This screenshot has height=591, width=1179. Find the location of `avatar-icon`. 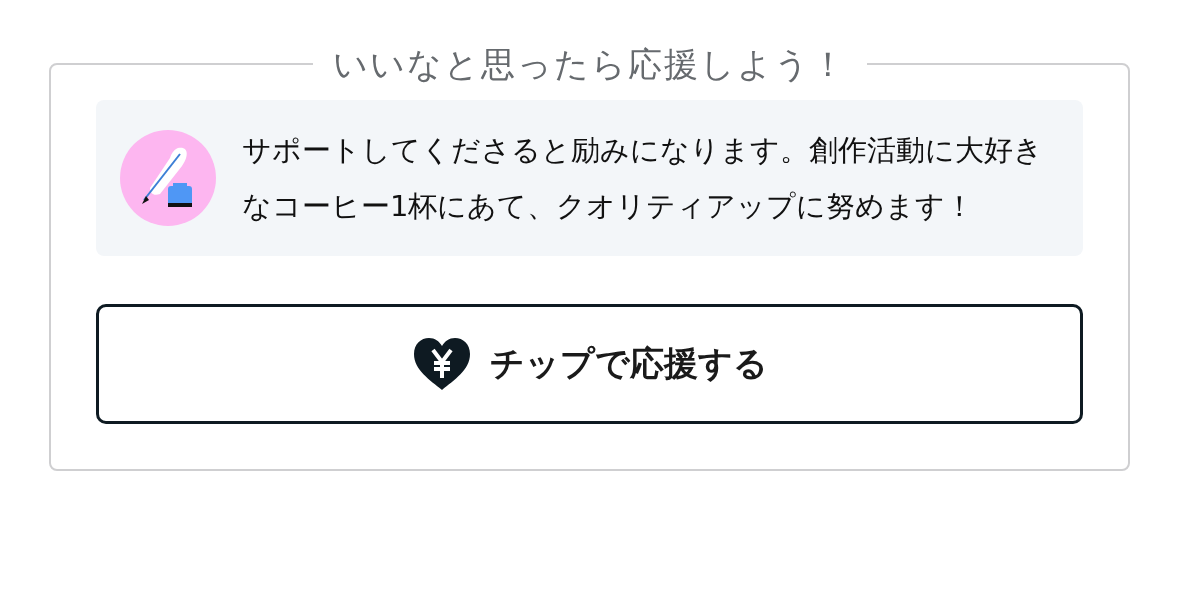

avatar-icon is located at coordinates (168, 178).